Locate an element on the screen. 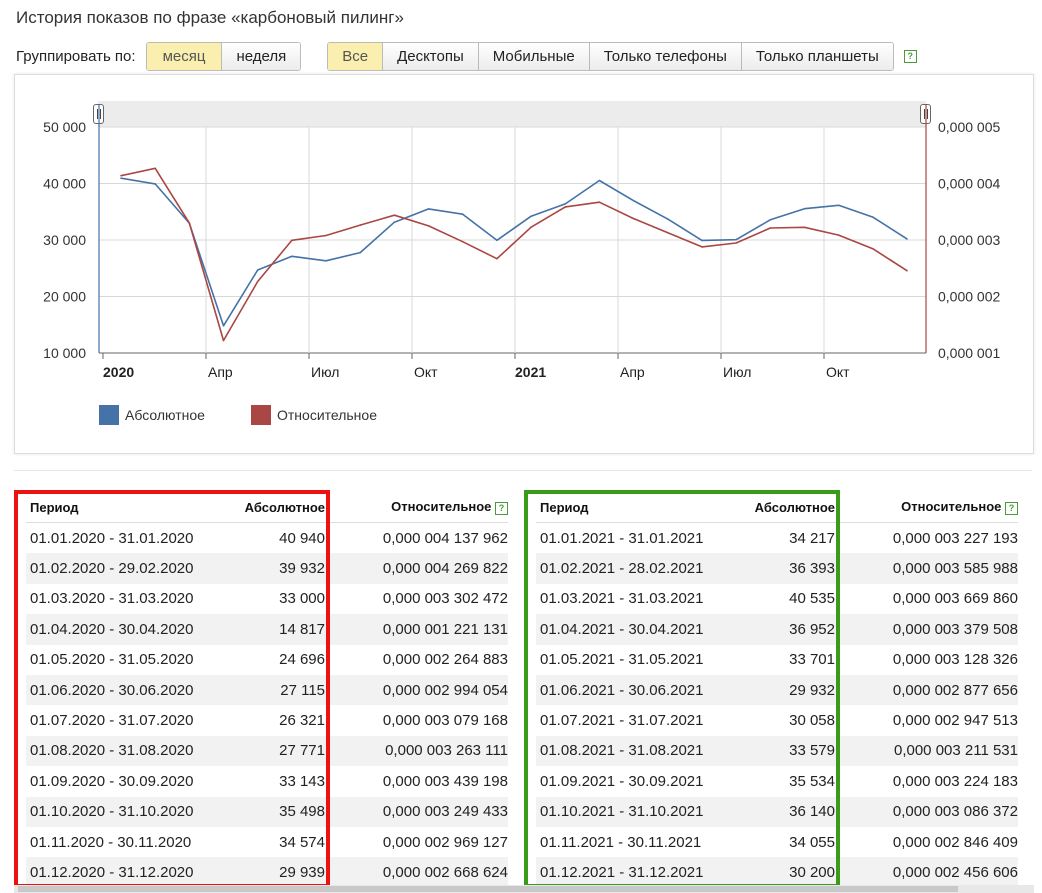 This screenshot has width=1042, height=893. cell-relative: 0,000 002 668 624 is located at coordinates (416, 872).